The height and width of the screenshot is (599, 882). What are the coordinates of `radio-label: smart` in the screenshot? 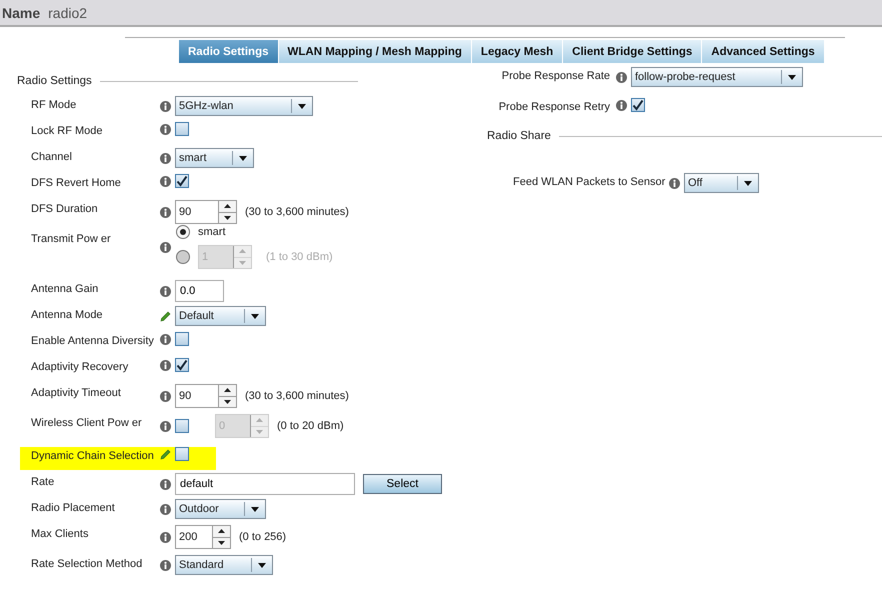 It's located at (212, 232).